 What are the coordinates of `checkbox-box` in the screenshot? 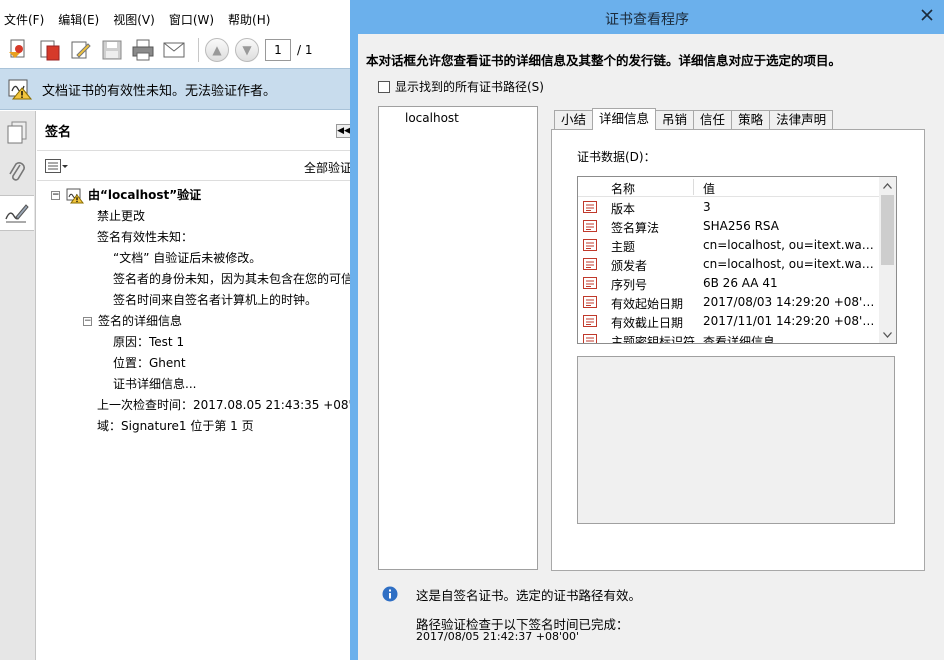 It's located at (384, 86).